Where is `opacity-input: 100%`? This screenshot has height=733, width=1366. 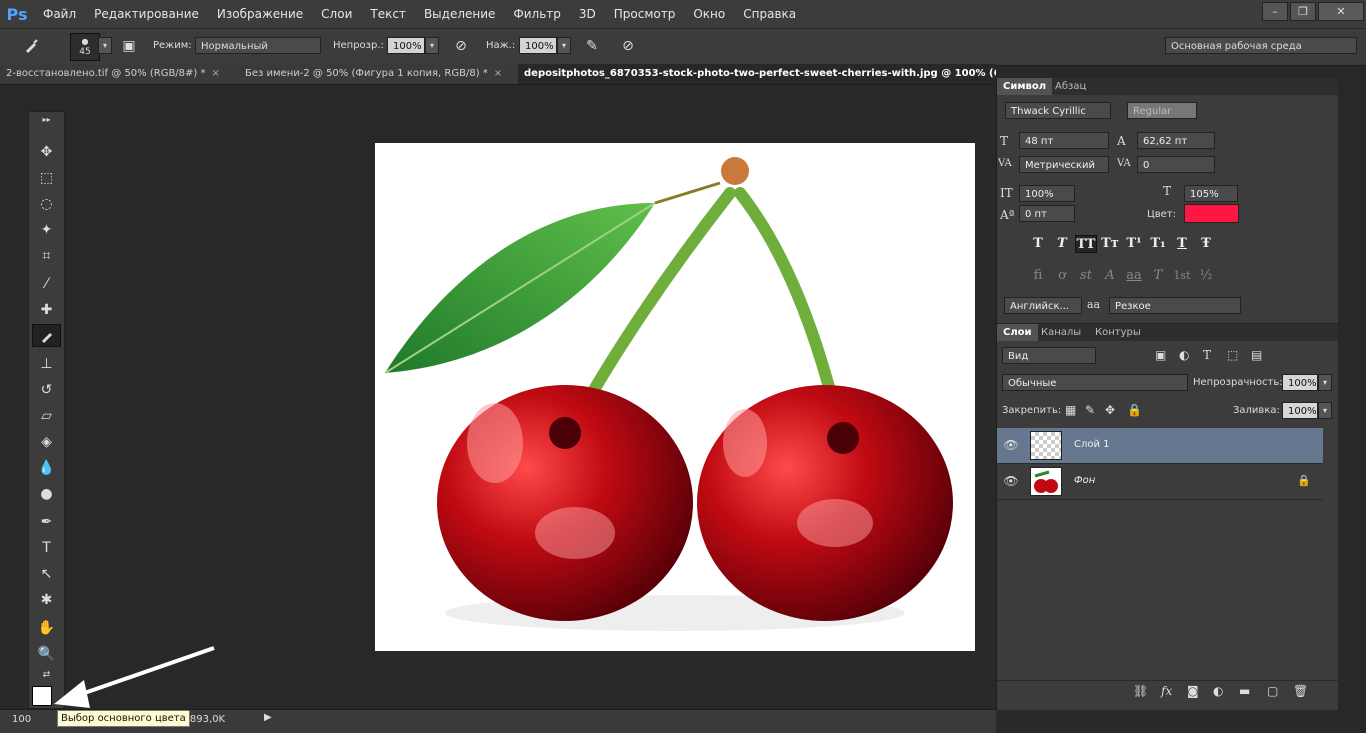
opacity-input: 100% is located at coordinates (406, 45).